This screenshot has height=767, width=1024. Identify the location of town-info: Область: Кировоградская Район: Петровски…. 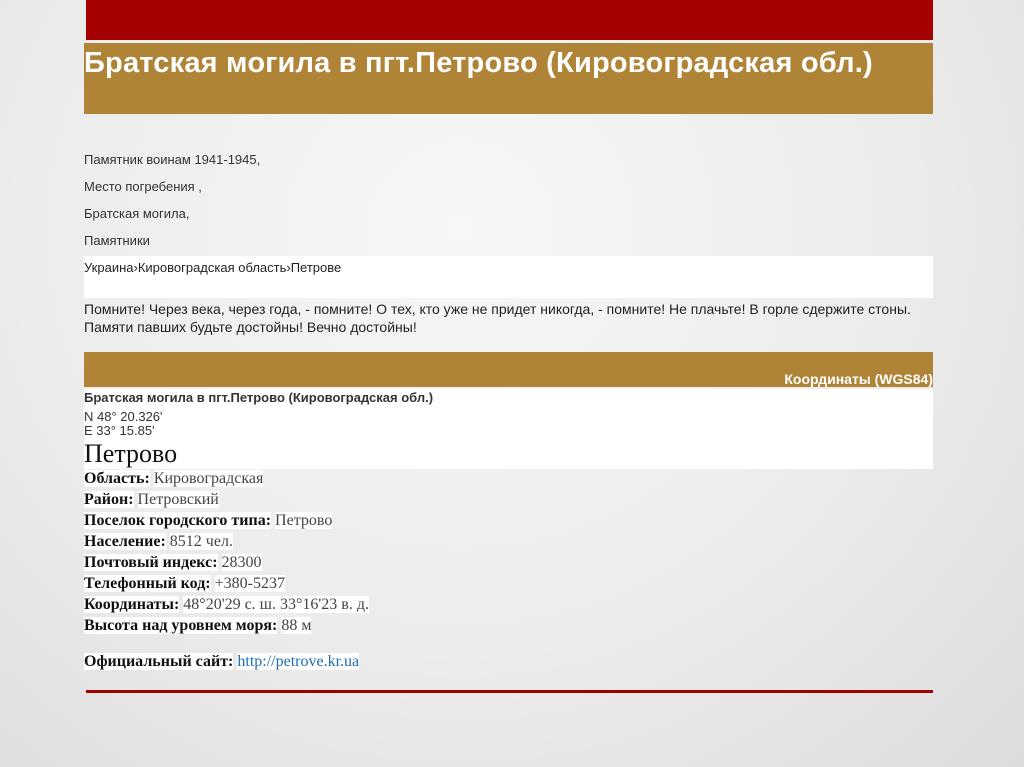
(226, 570).